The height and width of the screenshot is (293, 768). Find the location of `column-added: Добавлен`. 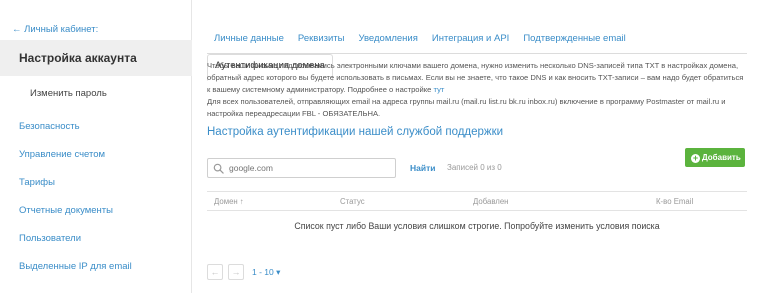

column-added: Добавлен is located at coordinates (490, 201).